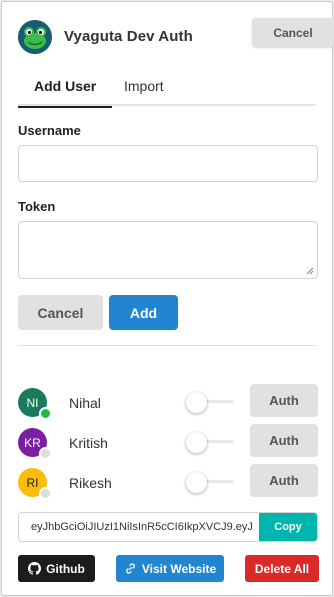 This screenshot has height=597, width=334. What do you see at coordinates (167, 345) in the screenshot?
I see `divider` at bounding box center [167, 345].